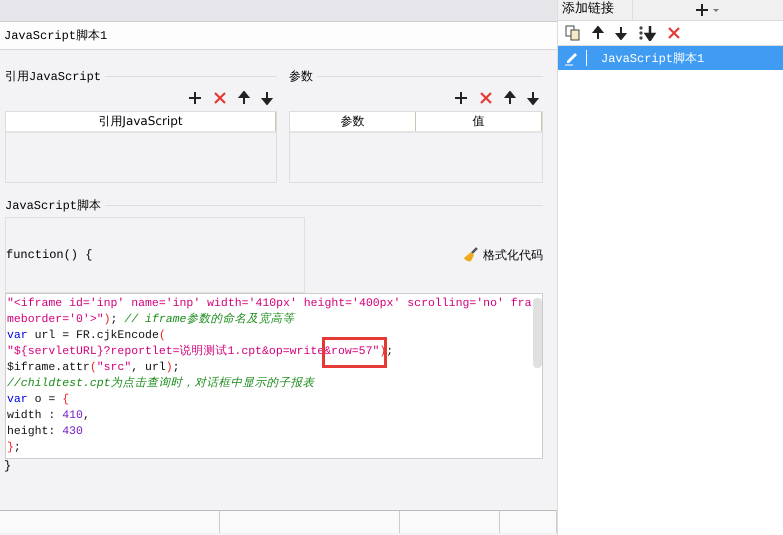 Image resolution: width=783 pixels, height=535 pixels. I want to click on plus-caret-icon, so click(708, 10).